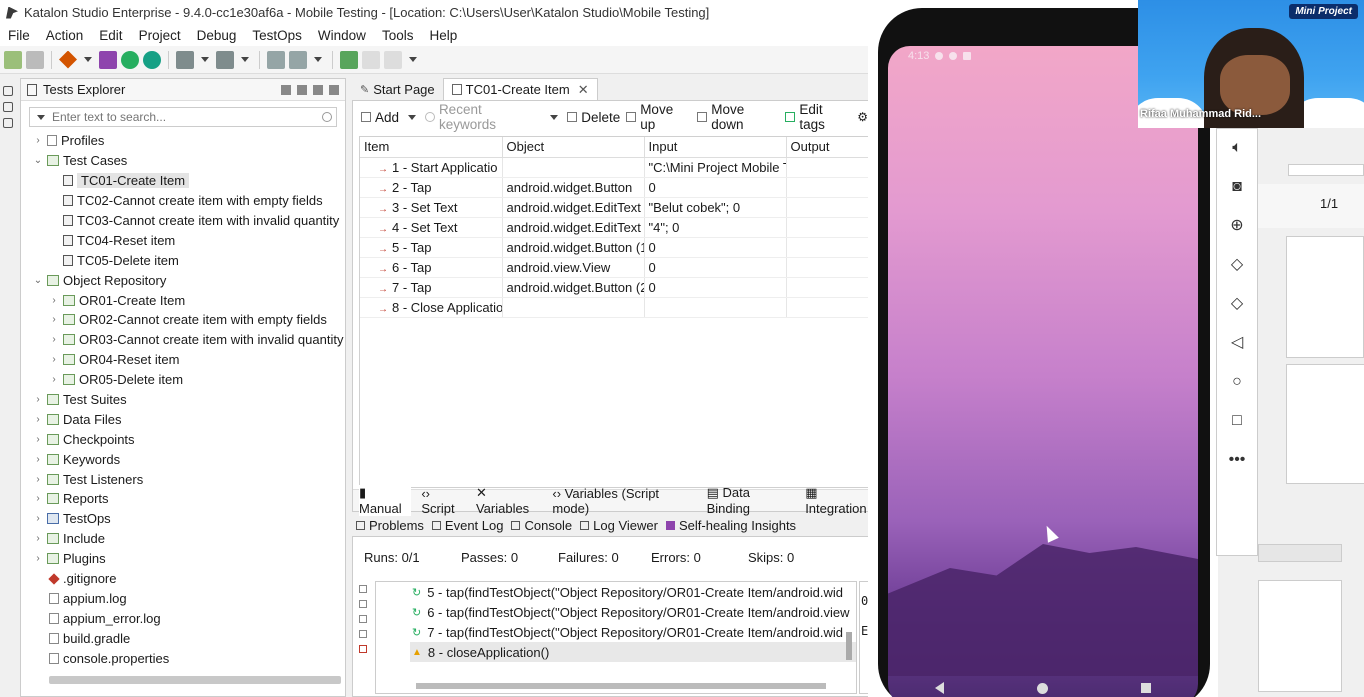 Image resolution: width=1364 pixels, height=697 pixels. What do you see at coordinates (38, 280) in the screenshot?
I see `chevron-down-icon: ⌄` at bounding box center [38, 280].